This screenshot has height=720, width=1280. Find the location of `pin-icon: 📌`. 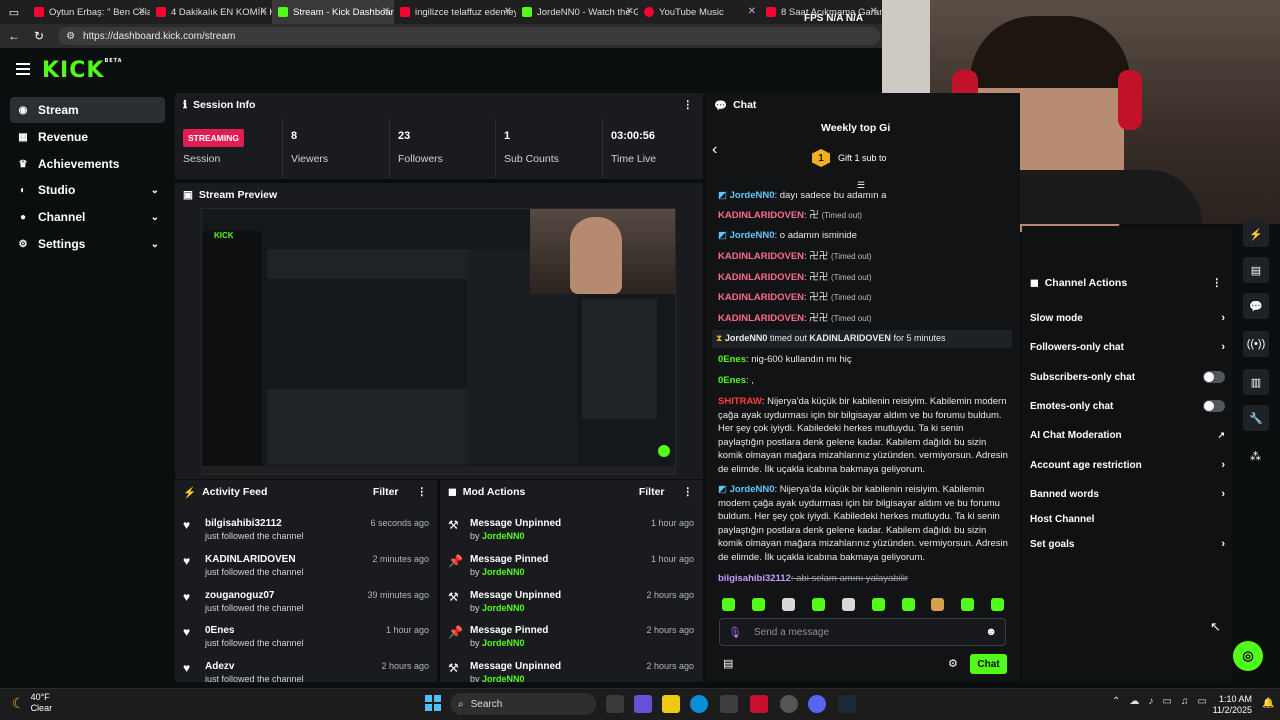

pin-icon: 📌 is located at coordinates (455, 632).